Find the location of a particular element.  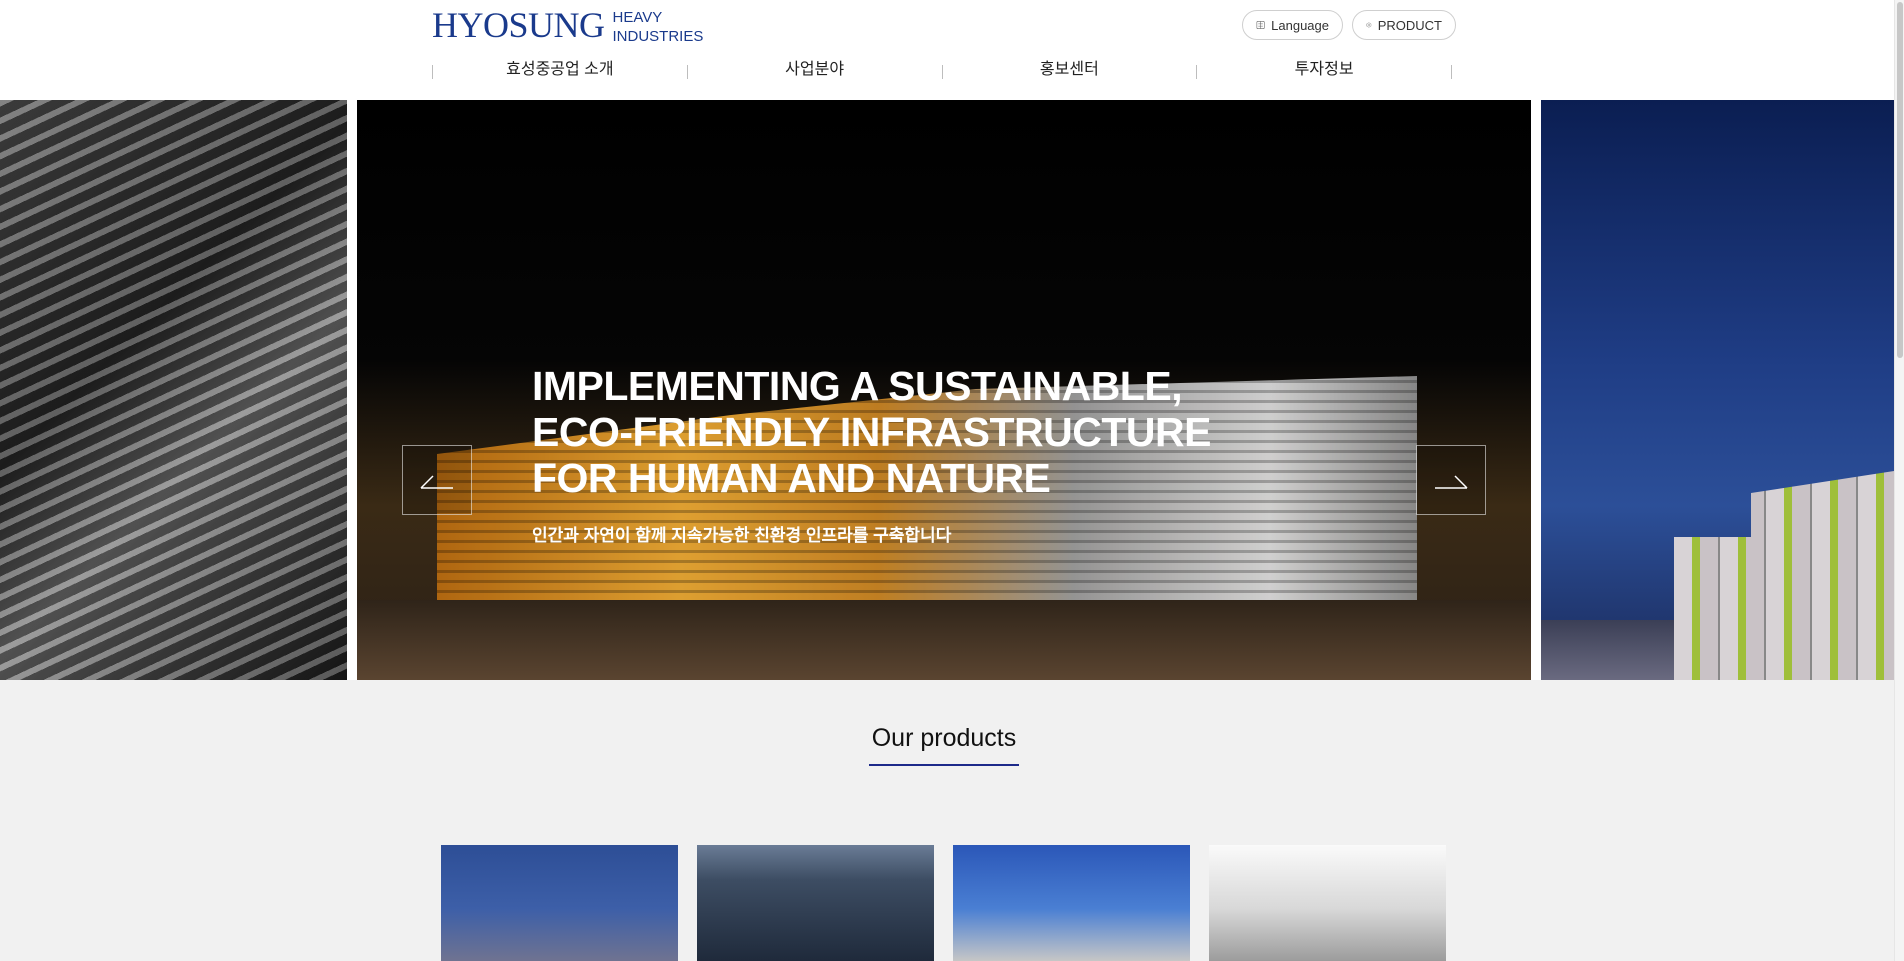

nav-item-pr-center: 홍보센터 is located at coordinates (1070, 70).